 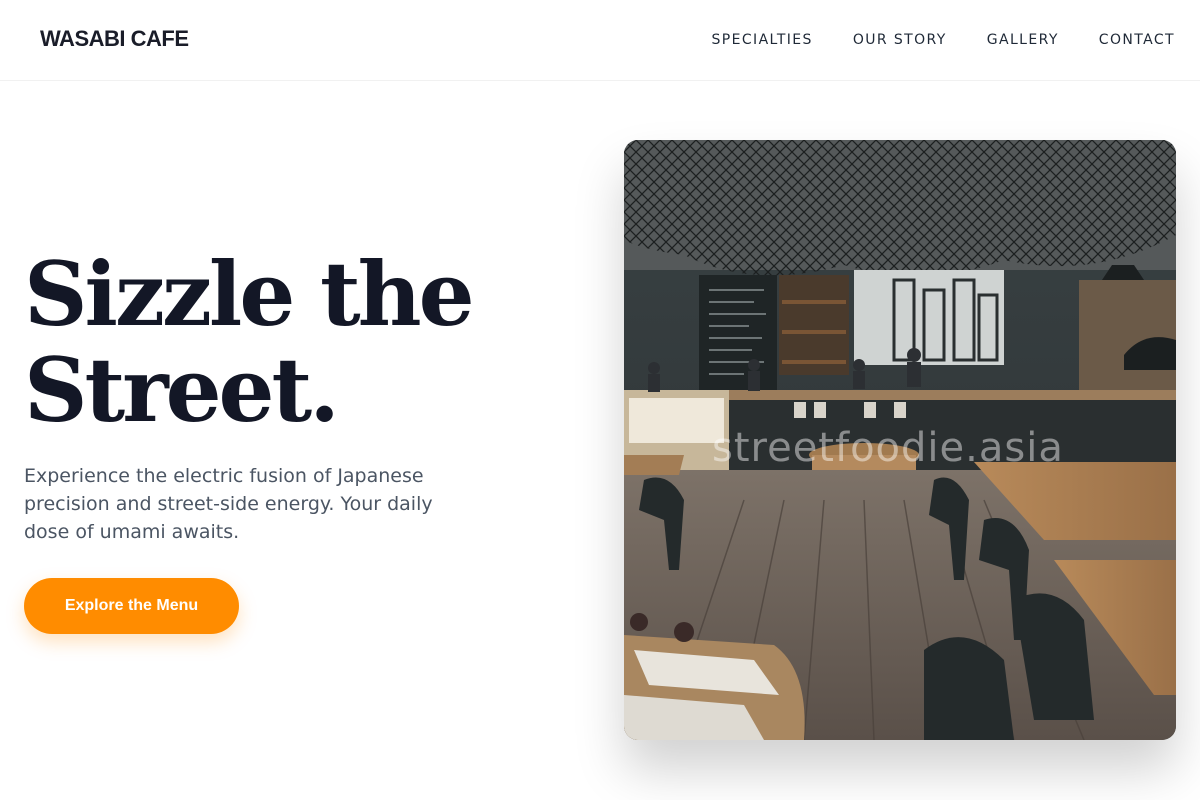 What do you see at coordinates (131, 606) in the screenshot?
I see `explore-menu-button: Explore the Menu` at bounding box center [131, 606].